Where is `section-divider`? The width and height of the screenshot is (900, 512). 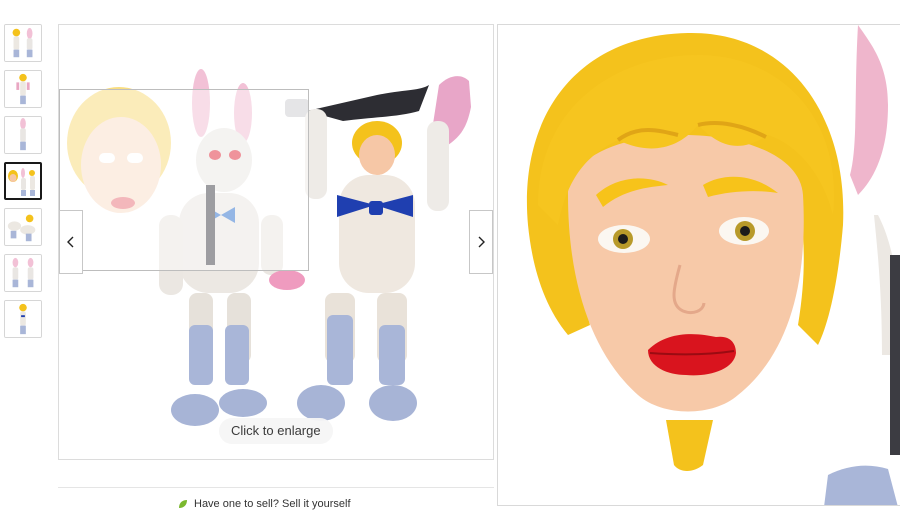 section-divider is located at coordinates (276, 487).